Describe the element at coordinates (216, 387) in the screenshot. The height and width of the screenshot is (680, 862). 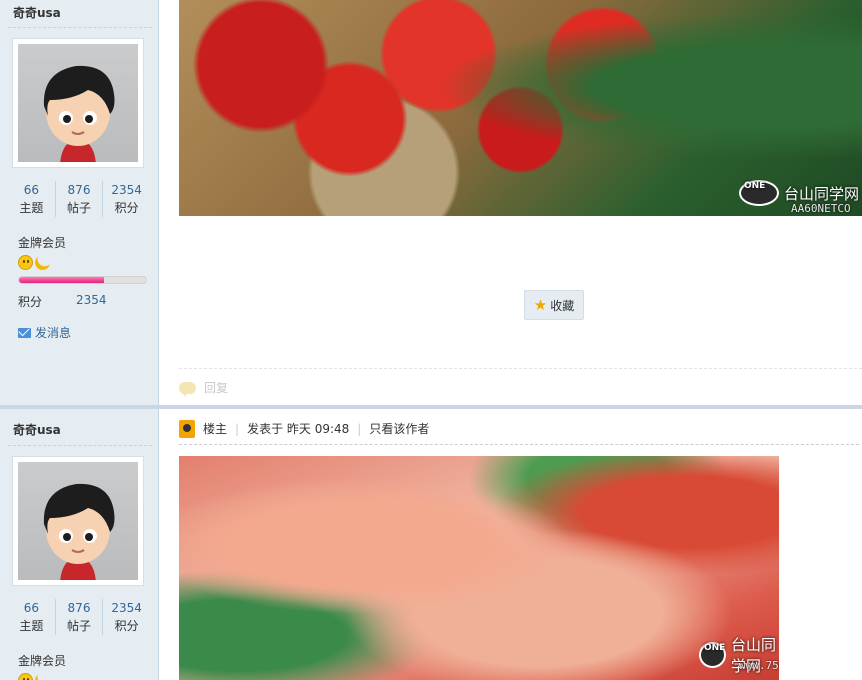
I see `reply-link: 回复` at that location.